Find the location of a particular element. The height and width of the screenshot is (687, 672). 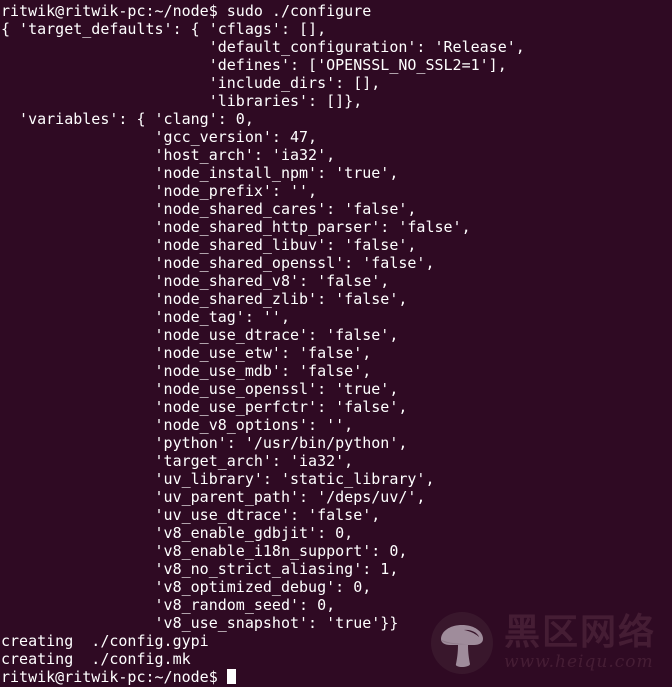

terminal-line: 'uv_use_dtrace': 'false', is located at coordinates (191, 515).